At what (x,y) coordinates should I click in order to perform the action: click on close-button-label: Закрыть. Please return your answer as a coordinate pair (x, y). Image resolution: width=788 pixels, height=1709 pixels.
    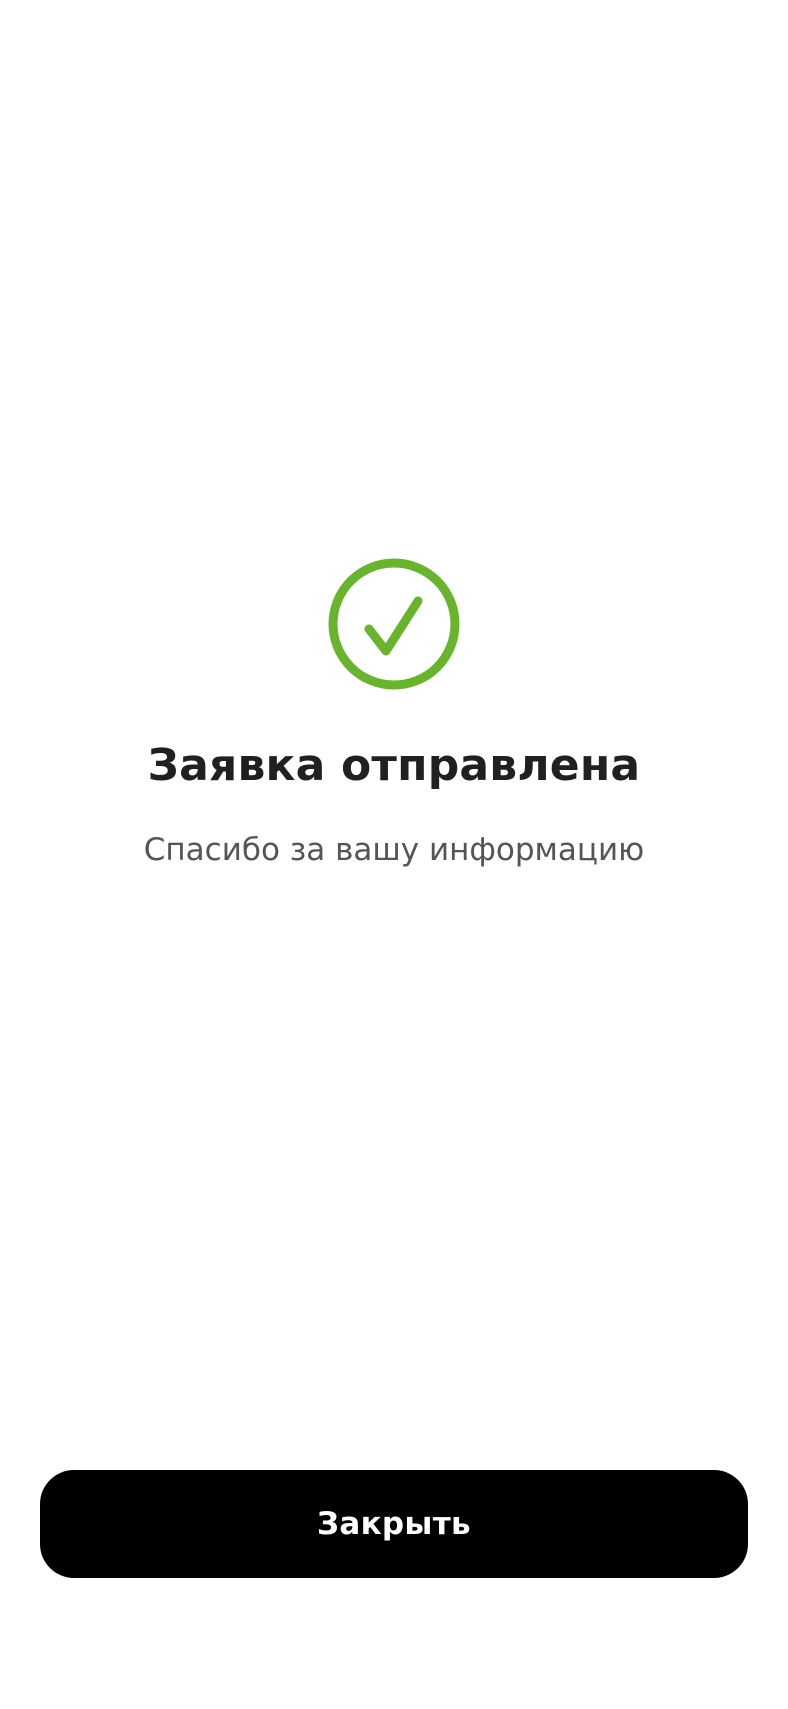
    Looking at the image, I should click on (394, 1524).